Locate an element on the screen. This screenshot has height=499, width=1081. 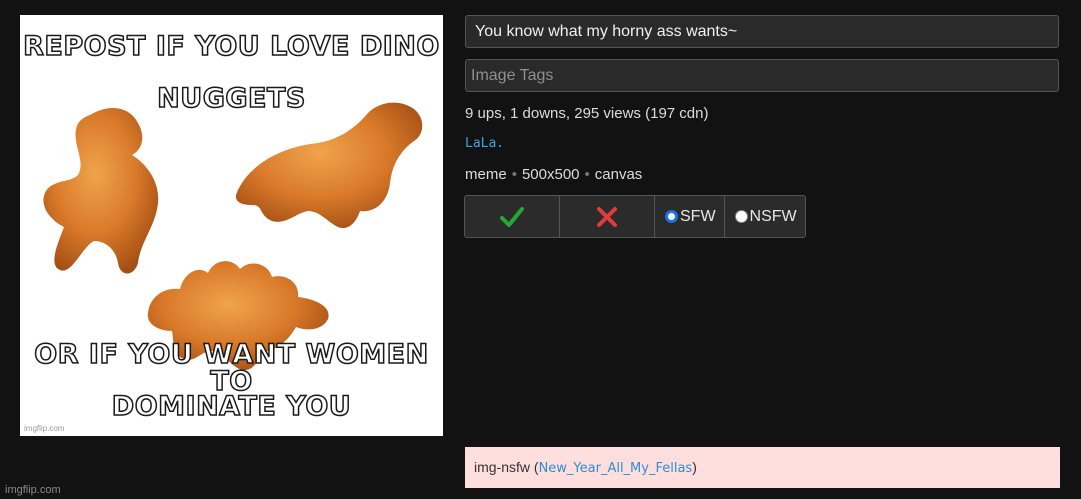
meme-bottom-text-line-2: DOMINATE YOU is located at coordinates (231, 406).